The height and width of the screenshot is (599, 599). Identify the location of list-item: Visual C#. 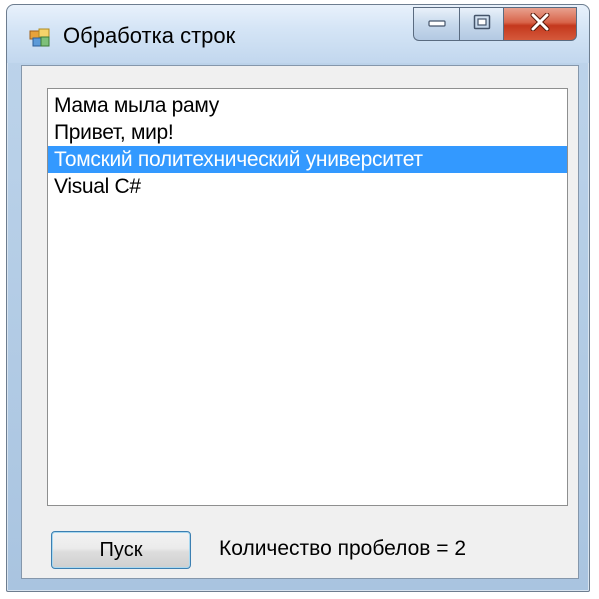
(307, 186).